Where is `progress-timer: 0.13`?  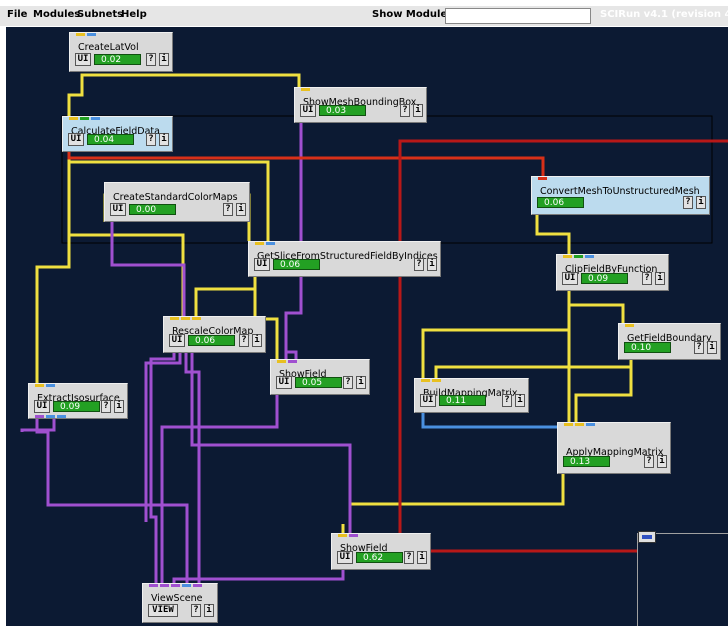 progress-timer: 0.13 is located at coordinates (586, 461).